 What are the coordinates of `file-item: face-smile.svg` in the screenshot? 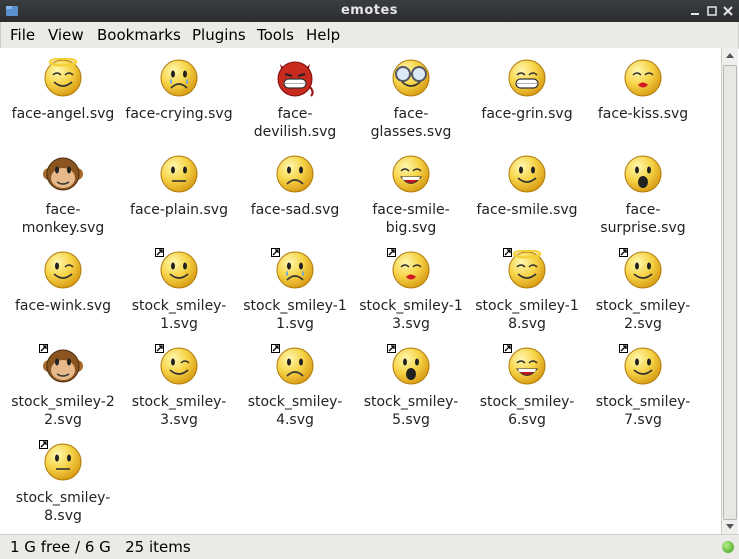 It's located at (527, 192).